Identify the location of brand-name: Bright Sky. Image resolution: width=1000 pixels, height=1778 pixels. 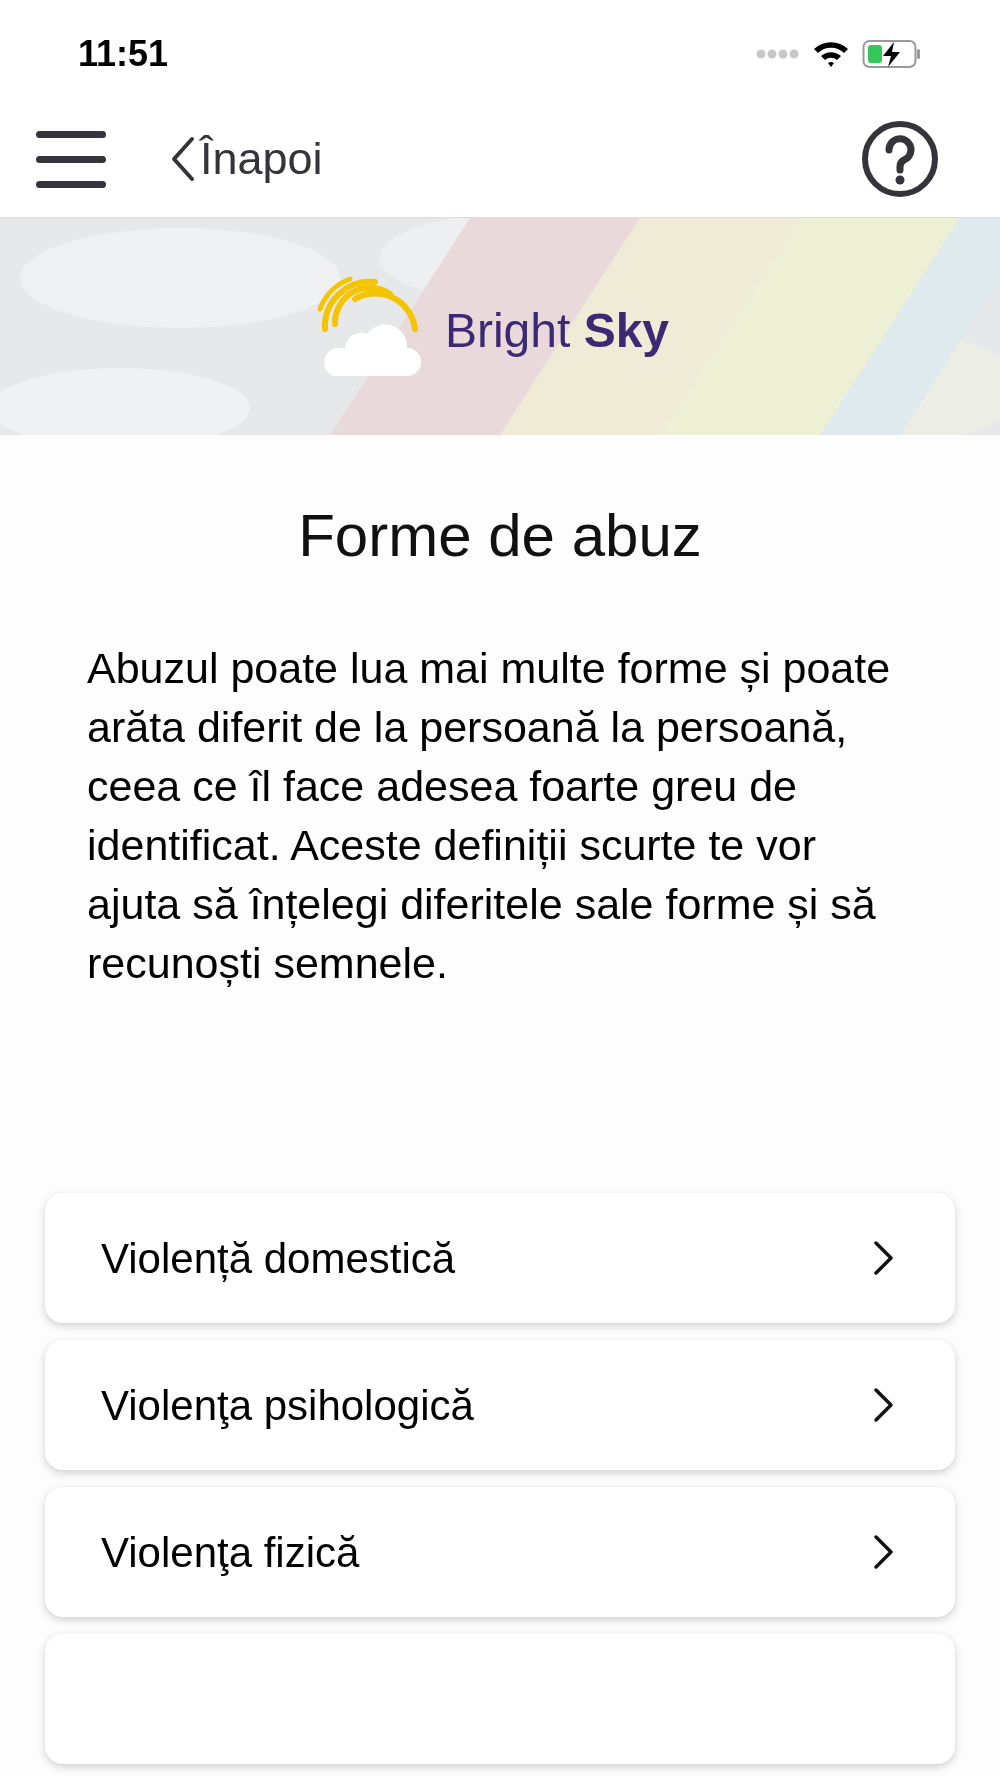
(557, 330).